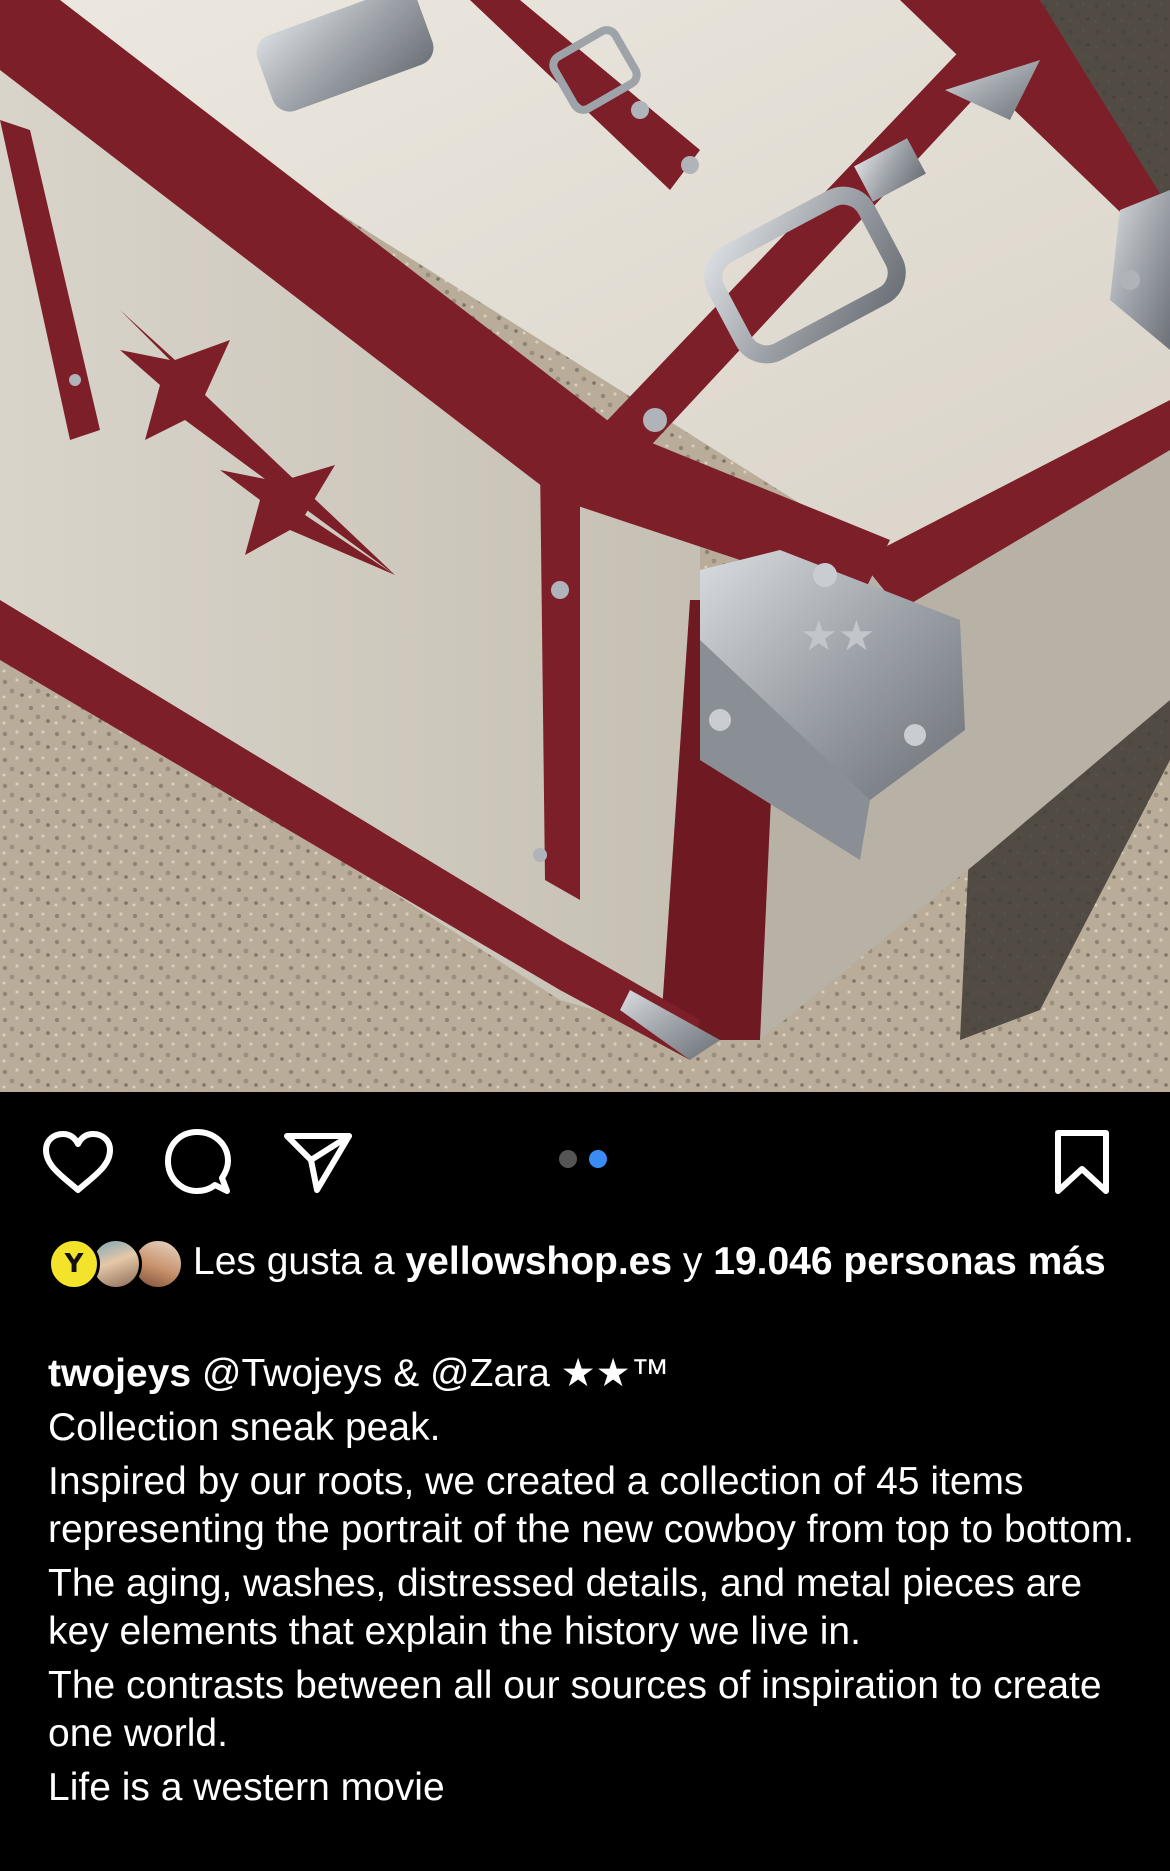 This screenshot has height=1871, width=1170. What do you see at coordinates (598, 1159) in the screenshot?
I see `carousel-dot-active` at bounding box center [598, 1159].